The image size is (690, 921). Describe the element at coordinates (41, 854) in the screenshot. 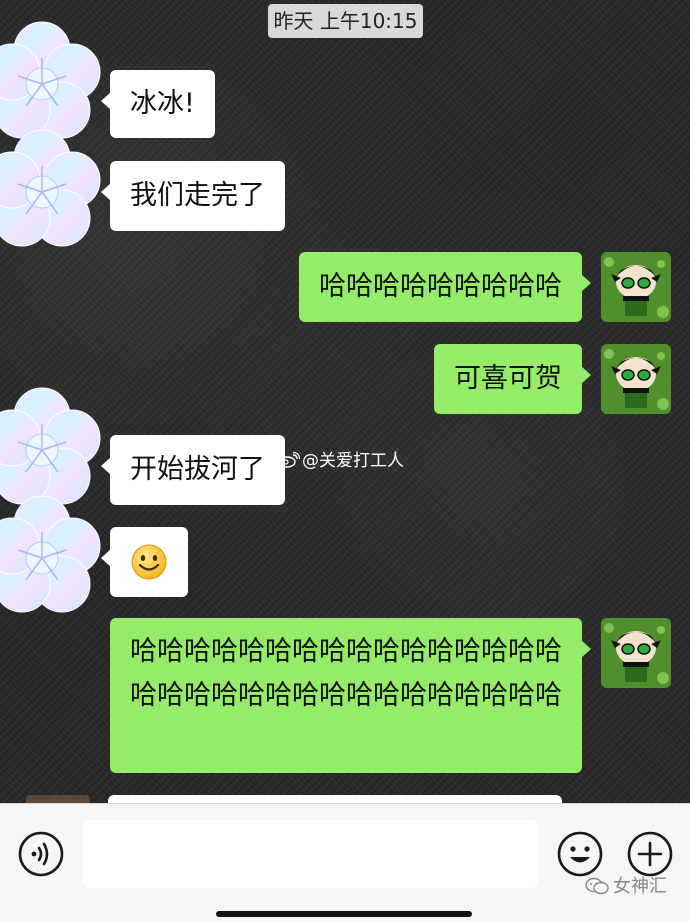

I see `voice-icon` at that location.